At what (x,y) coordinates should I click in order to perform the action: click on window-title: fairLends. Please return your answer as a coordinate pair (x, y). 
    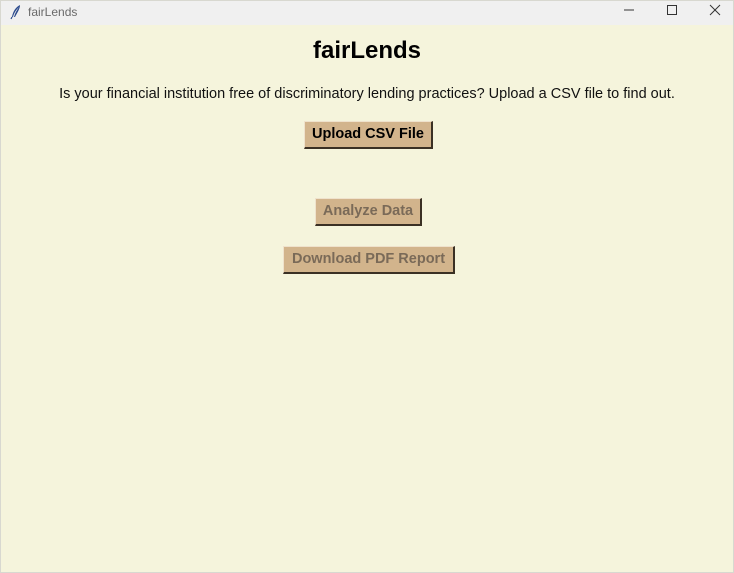
    Looking at the image, I should click on (53, 12).